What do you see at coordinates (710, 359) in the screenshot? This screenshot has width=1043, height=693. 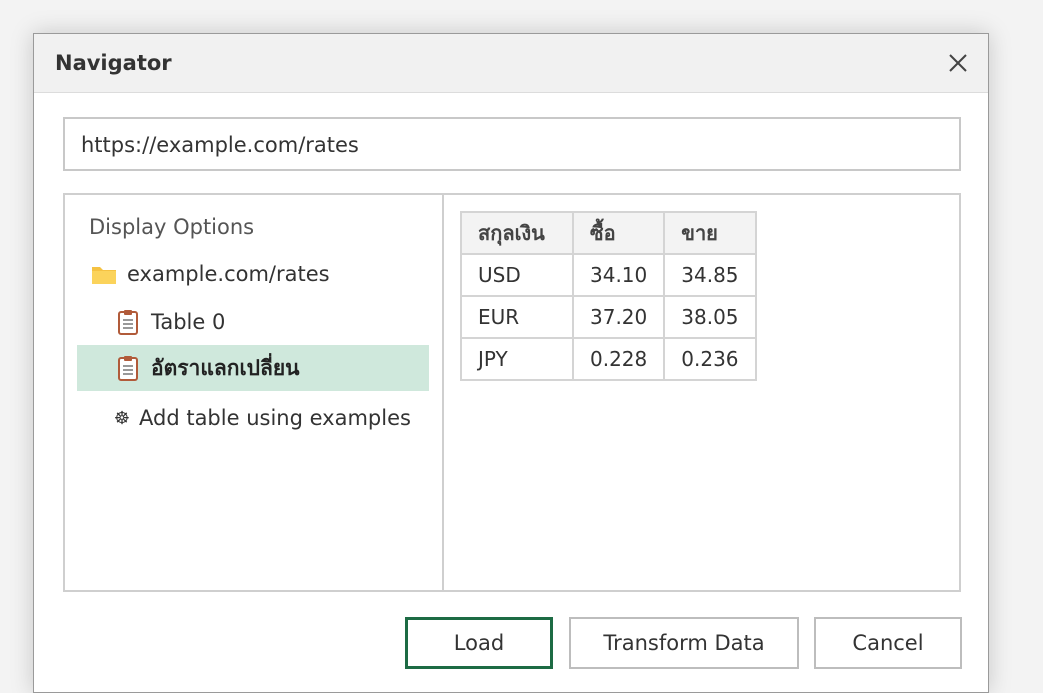 I see `table-cell: 0.236` at bounding box center [710, 359].